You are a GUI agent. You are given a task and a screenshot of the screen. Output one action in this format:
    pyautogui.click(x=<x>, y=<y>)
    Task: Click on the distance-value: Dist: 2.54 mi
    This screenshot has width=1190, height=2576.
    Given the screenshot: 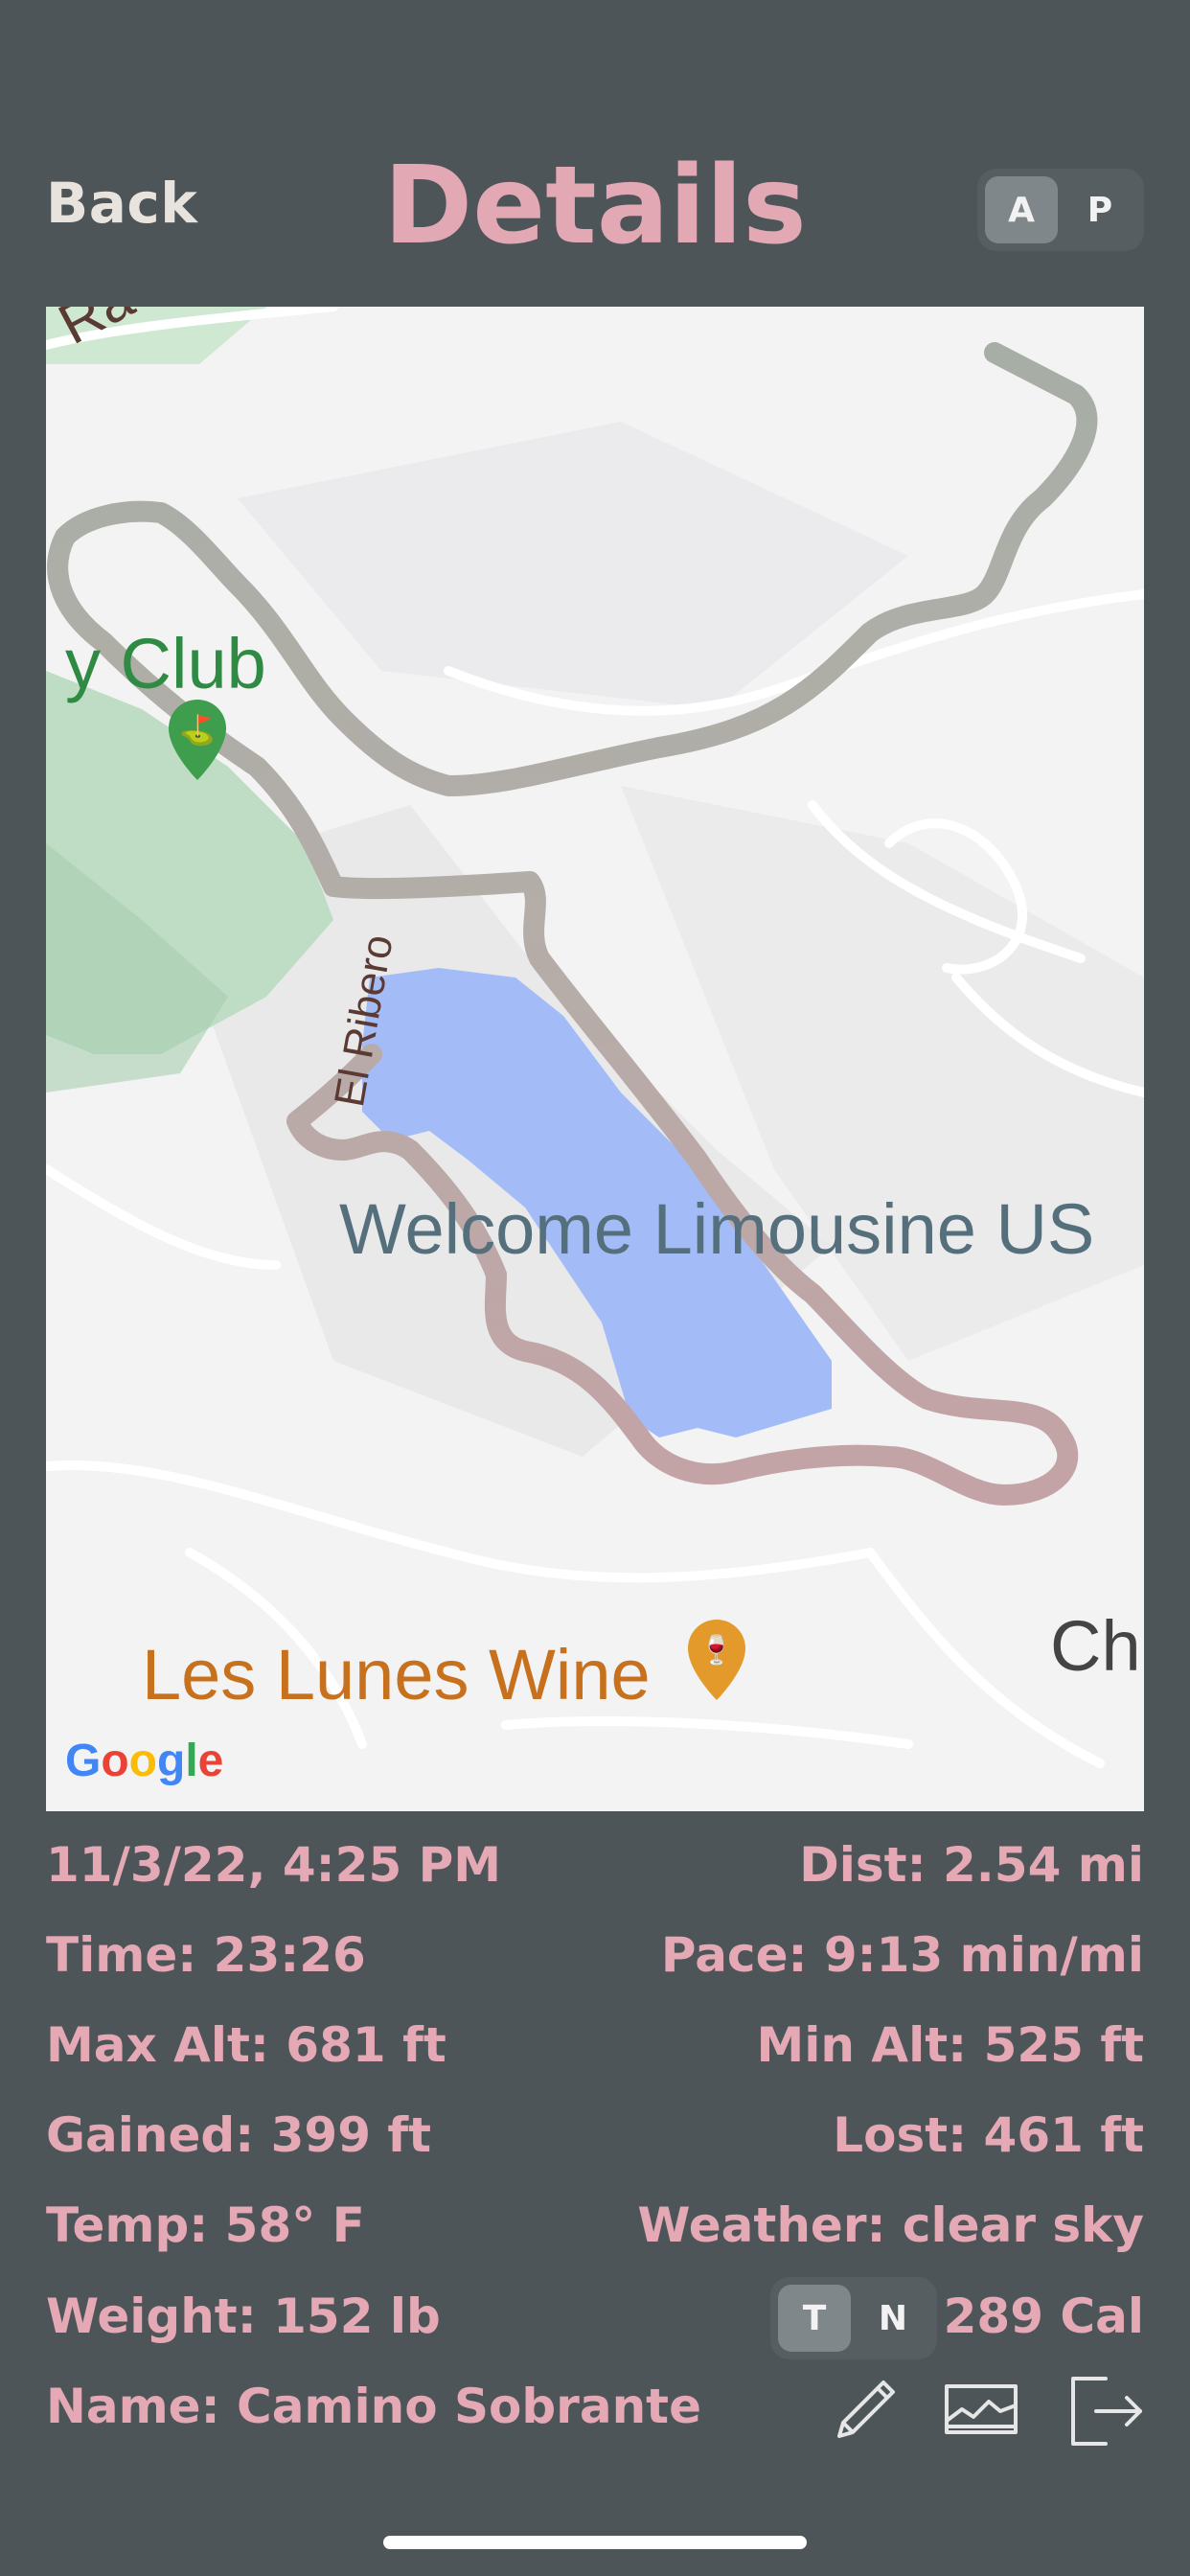 What is the action you would take?
    pyautogui.click(x=972, y=1865)
    